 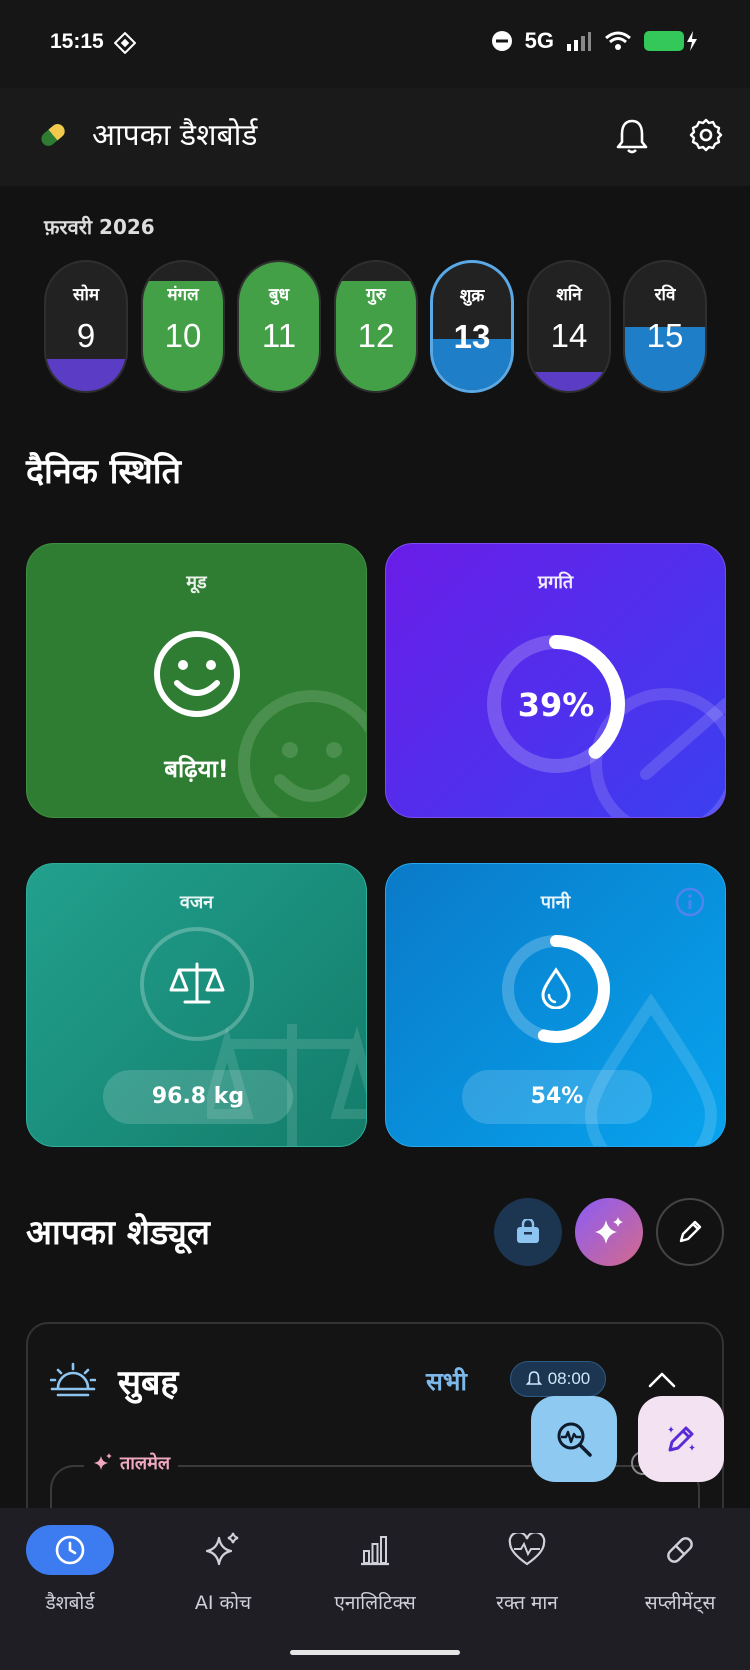 I want to click on day-cell: बुध 11, so click(x=279, y=326).